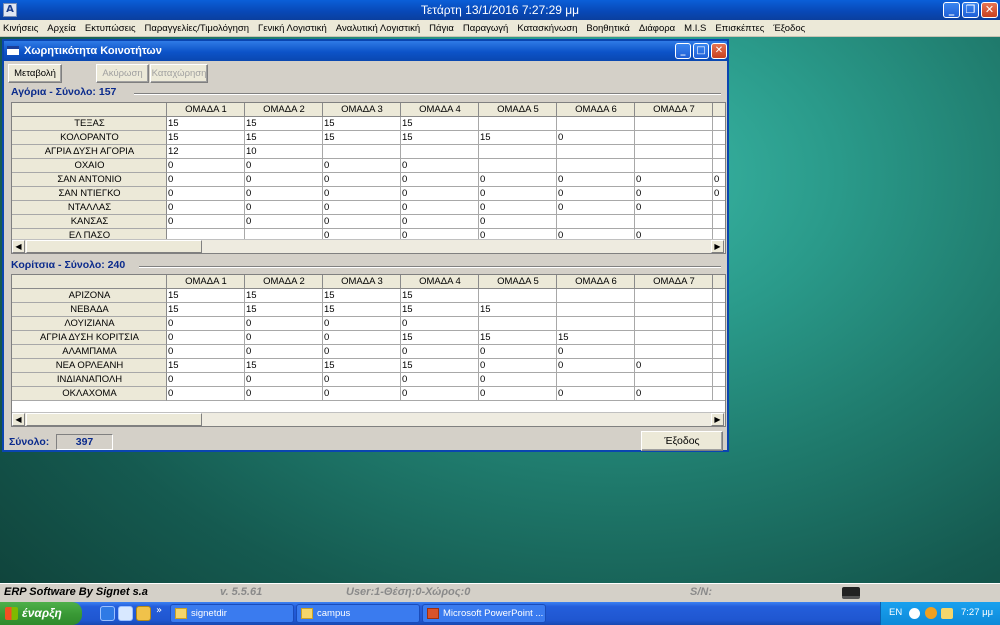  What do you see at coordinates (368, 380) in the screenshot?
I see `table-row: ΙΝΔΙΑΝΑΠΟΛΗ 0 0 0 0 0` at bounding box center [368, 380].